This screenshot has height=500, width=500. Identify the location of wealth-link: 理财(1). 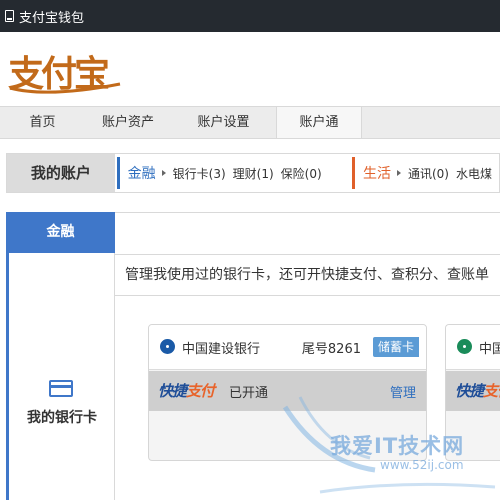
(253, 173).